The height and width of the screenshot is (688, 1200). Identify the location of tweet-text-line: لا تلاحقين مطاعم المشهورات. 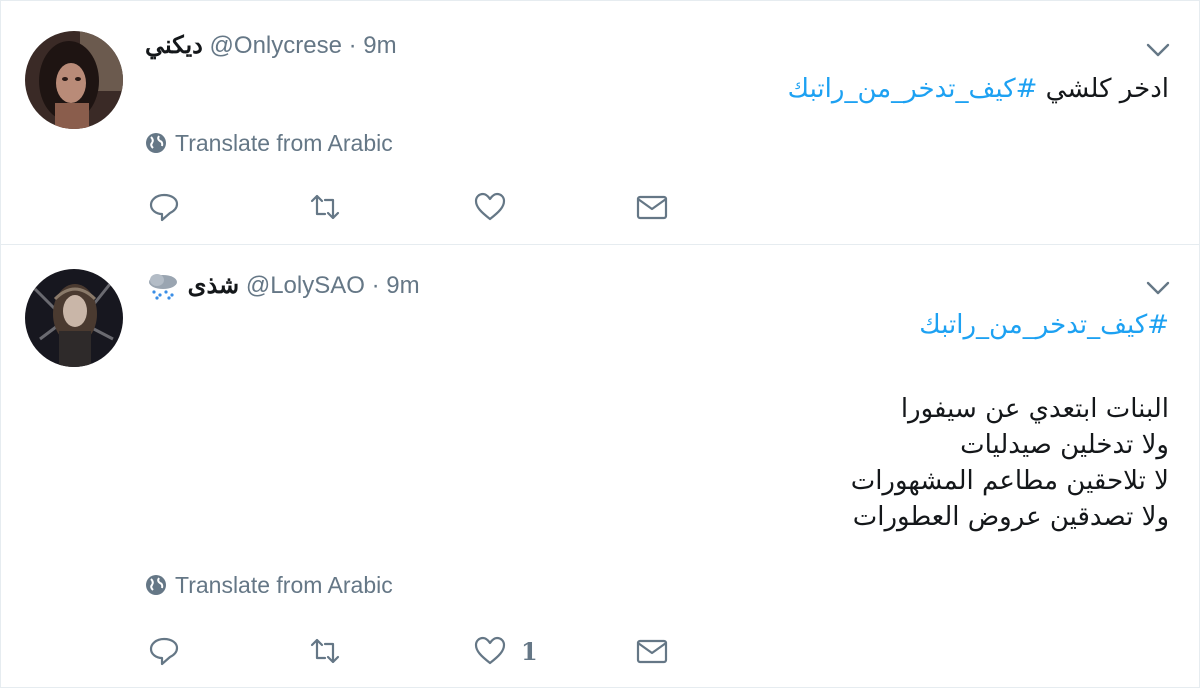
(1009, 481).